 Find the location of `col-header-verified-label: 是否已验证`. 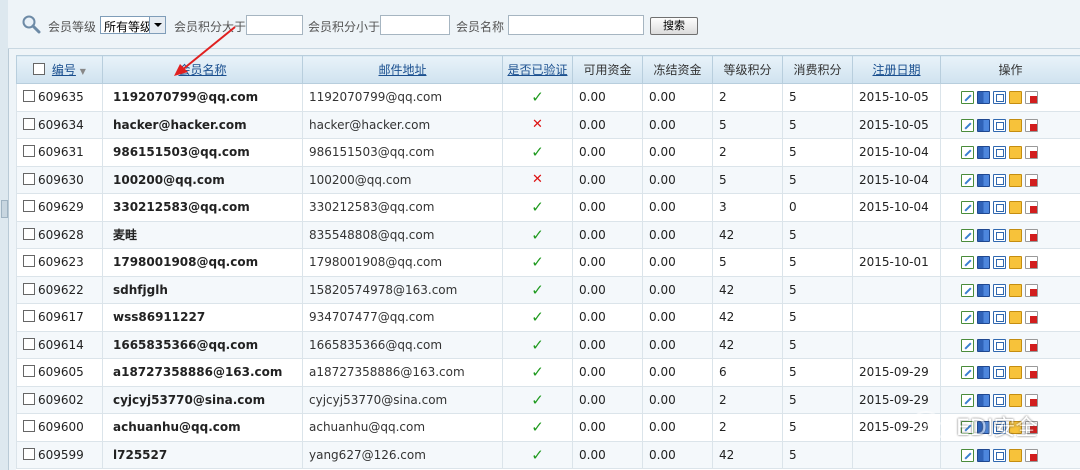

col-header-verified-label: 是否已验证 is located at coordinates (537, 70).